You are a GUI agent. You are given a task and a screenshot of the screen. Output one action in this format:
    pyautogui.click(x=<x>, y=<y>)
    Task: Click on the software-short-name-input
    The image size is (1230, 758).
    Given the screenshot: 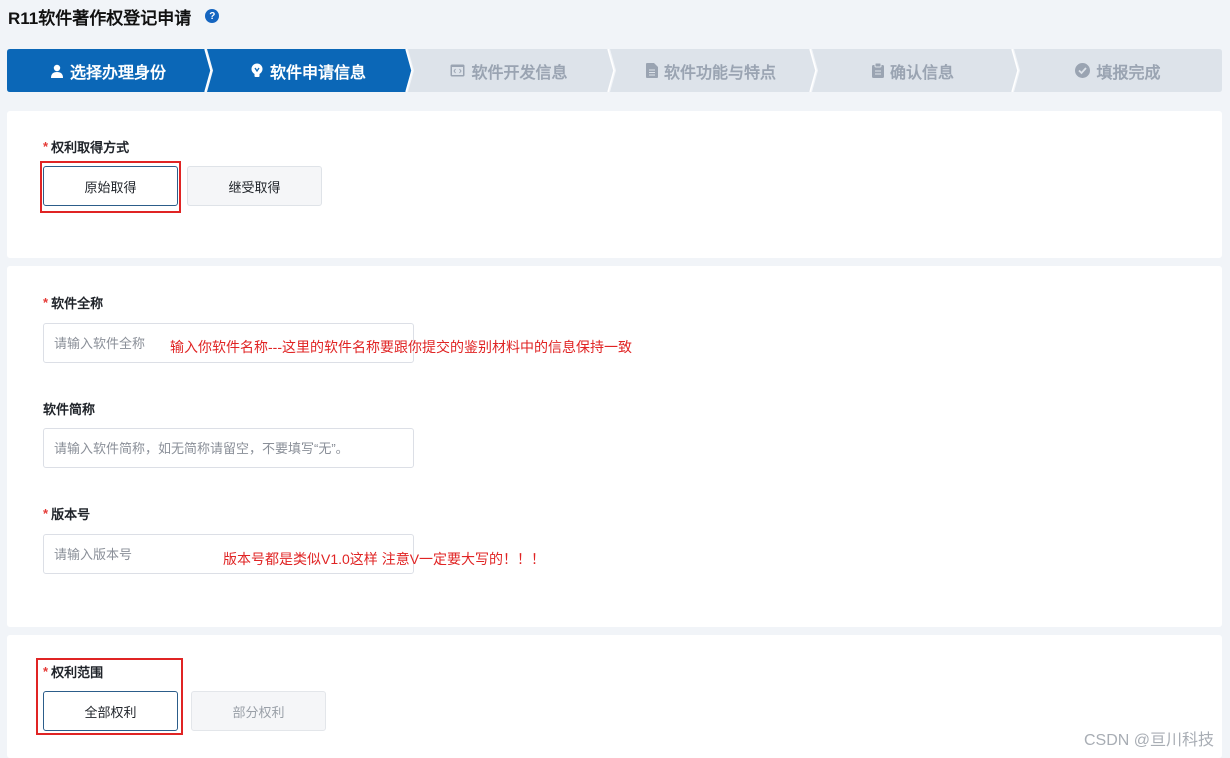 What is the action you would take?
    pyautogui.click(x=228, y=448)
    